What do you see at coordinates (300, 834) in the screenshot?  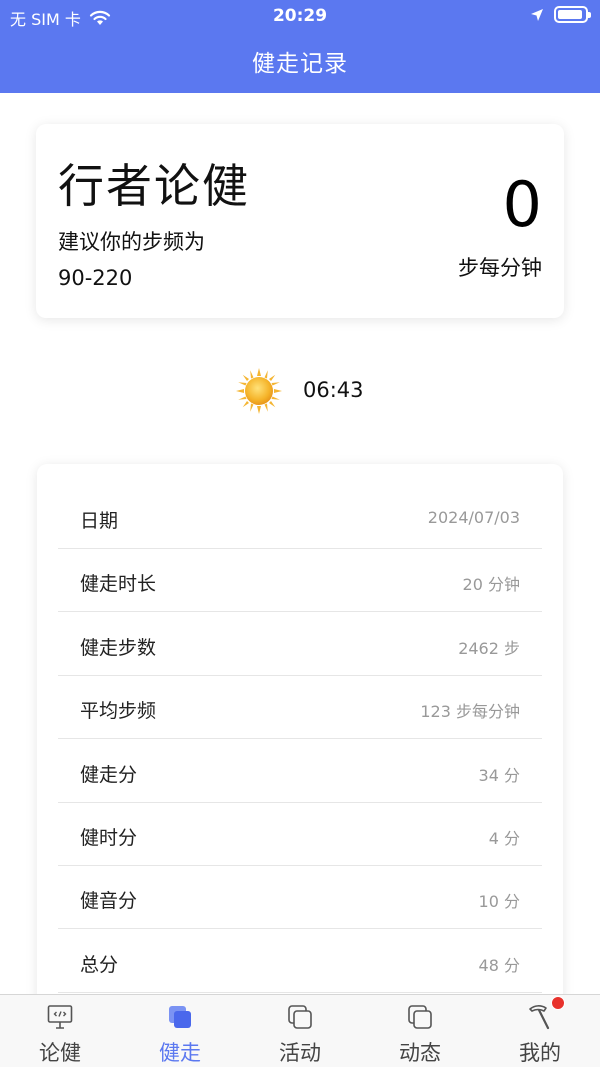 I see `detail-row-time-score: 健时分 4 分` at bounding box center [300, 834].